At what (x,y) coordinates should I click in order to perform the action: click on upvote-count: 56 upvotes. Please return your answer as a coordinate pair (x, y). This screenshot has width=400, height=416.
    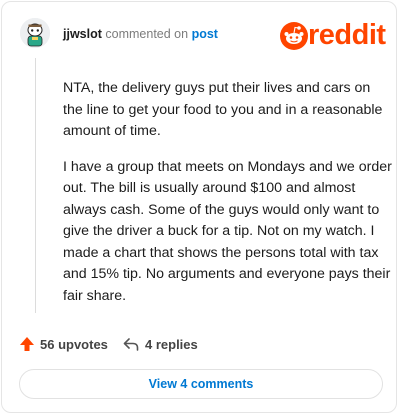
    Looking at the image, I should click on (74, 344).